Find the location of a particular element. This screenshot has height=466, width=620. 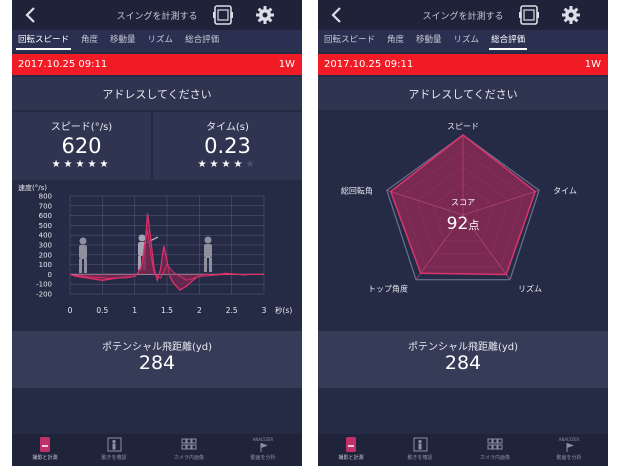

y-tick-label: 800 is located at coordinates (45, 197).